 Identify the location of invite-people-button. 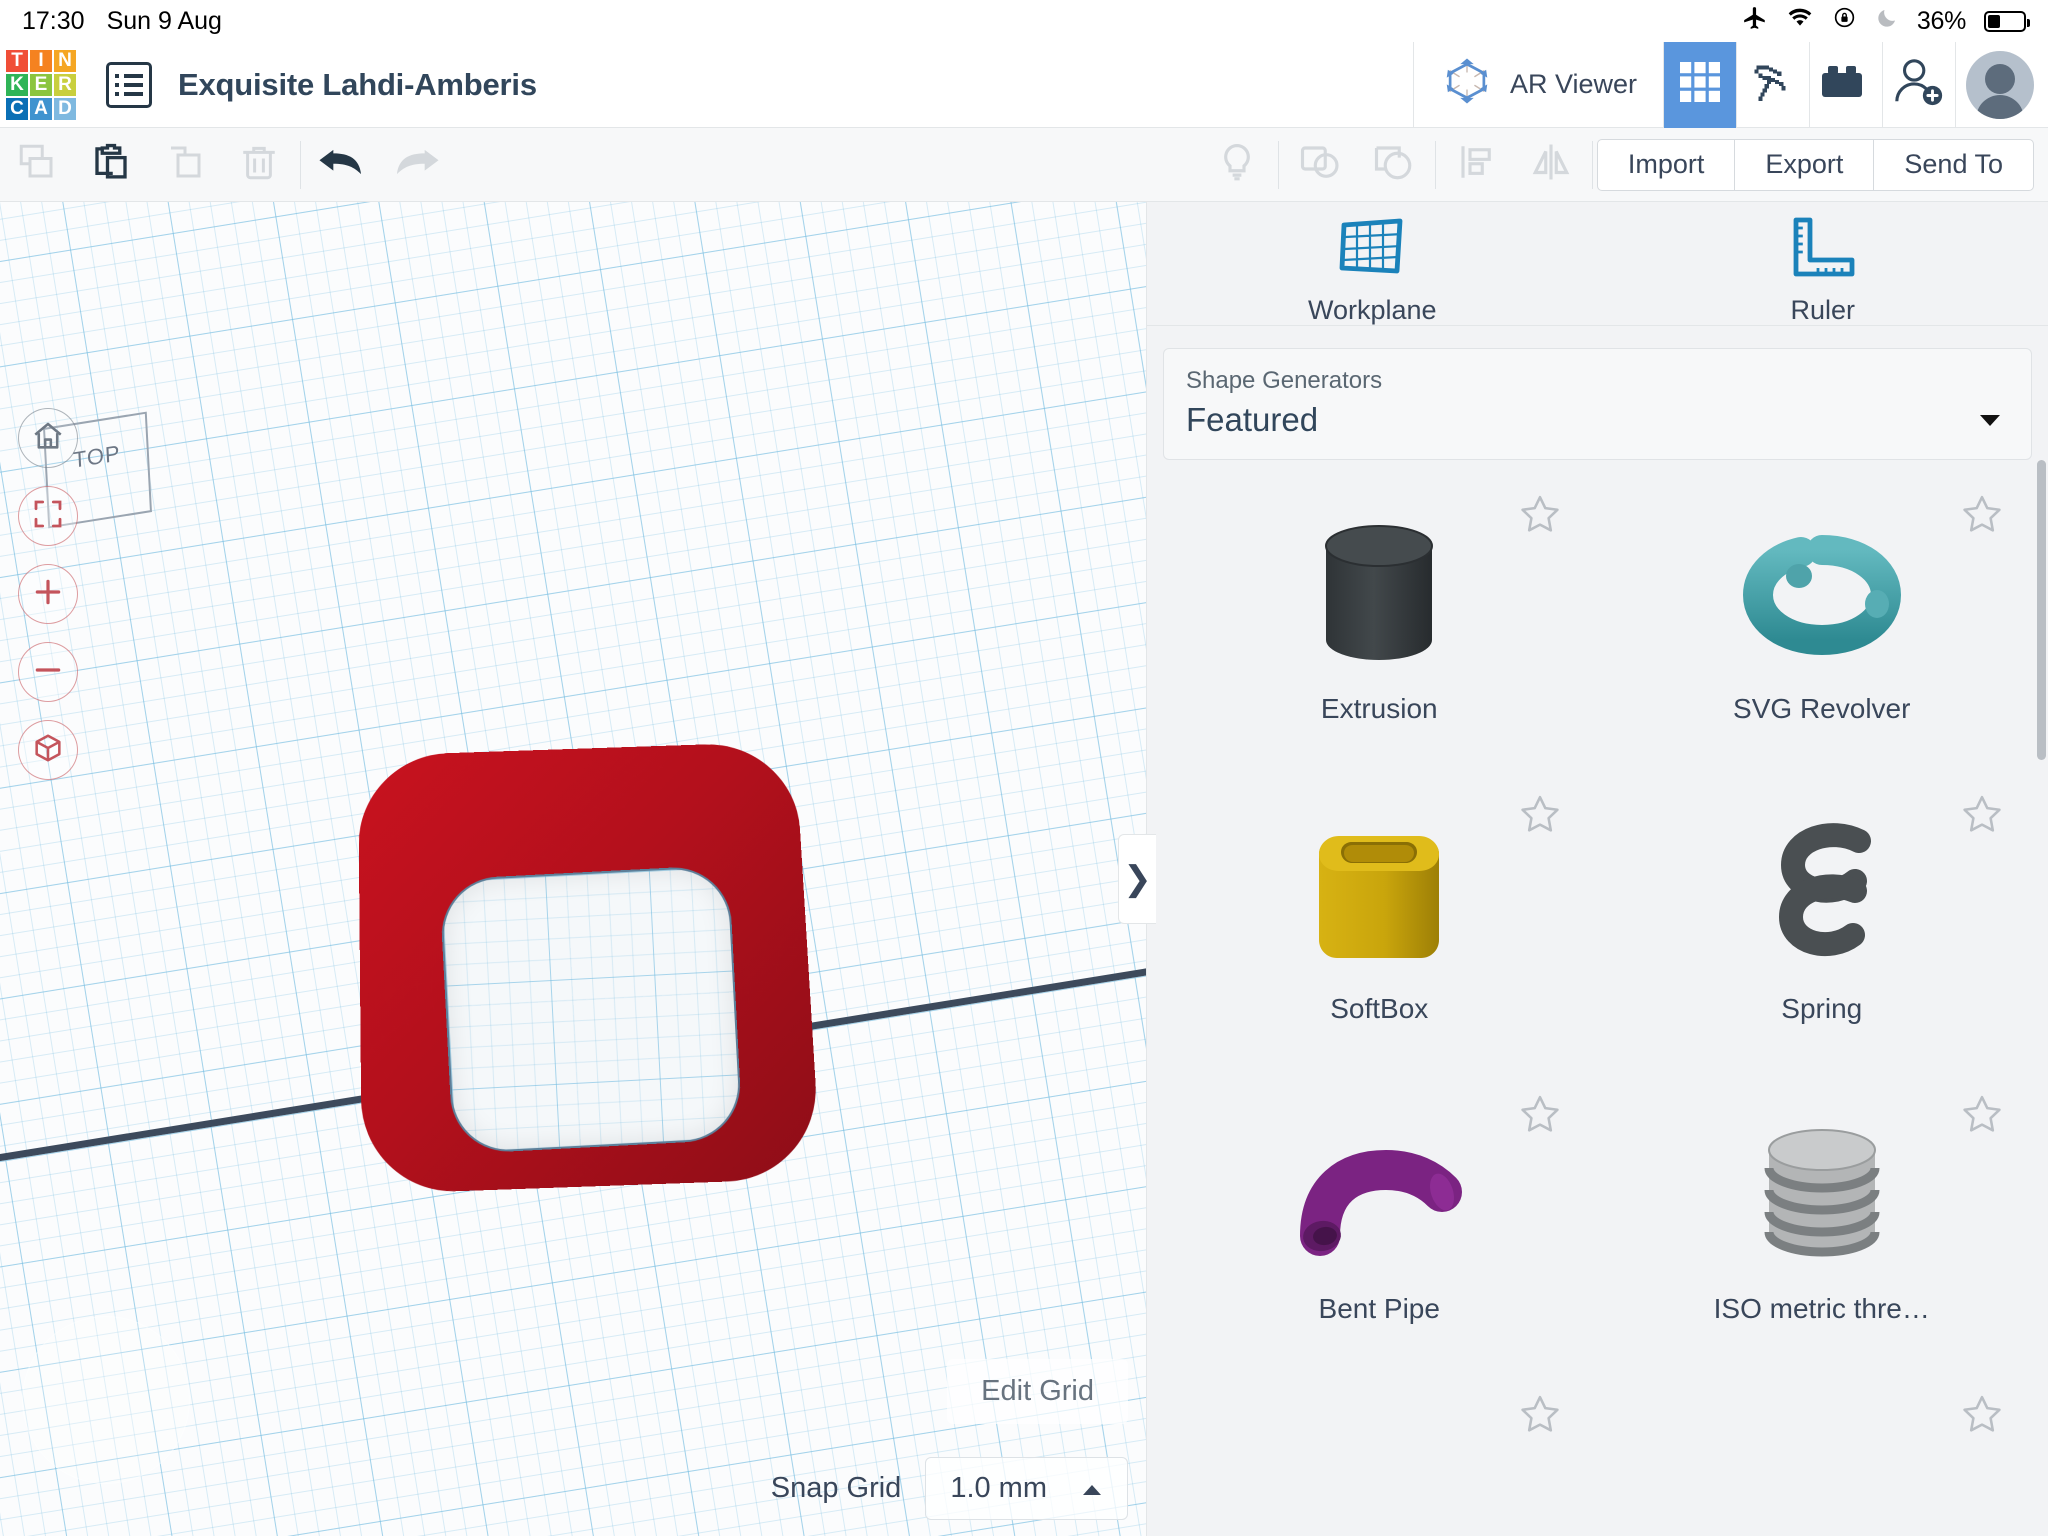
(1919, 85).